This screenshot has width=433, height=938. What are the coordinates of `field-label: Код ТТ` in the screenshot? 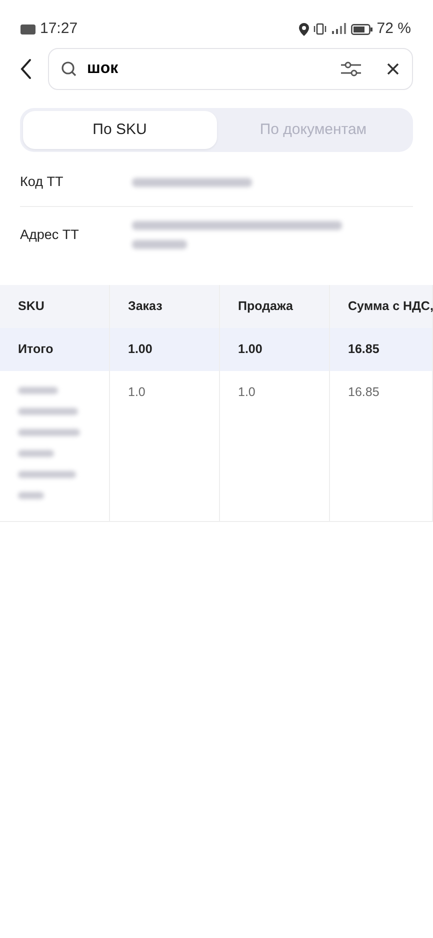 It's located at (42, 182).